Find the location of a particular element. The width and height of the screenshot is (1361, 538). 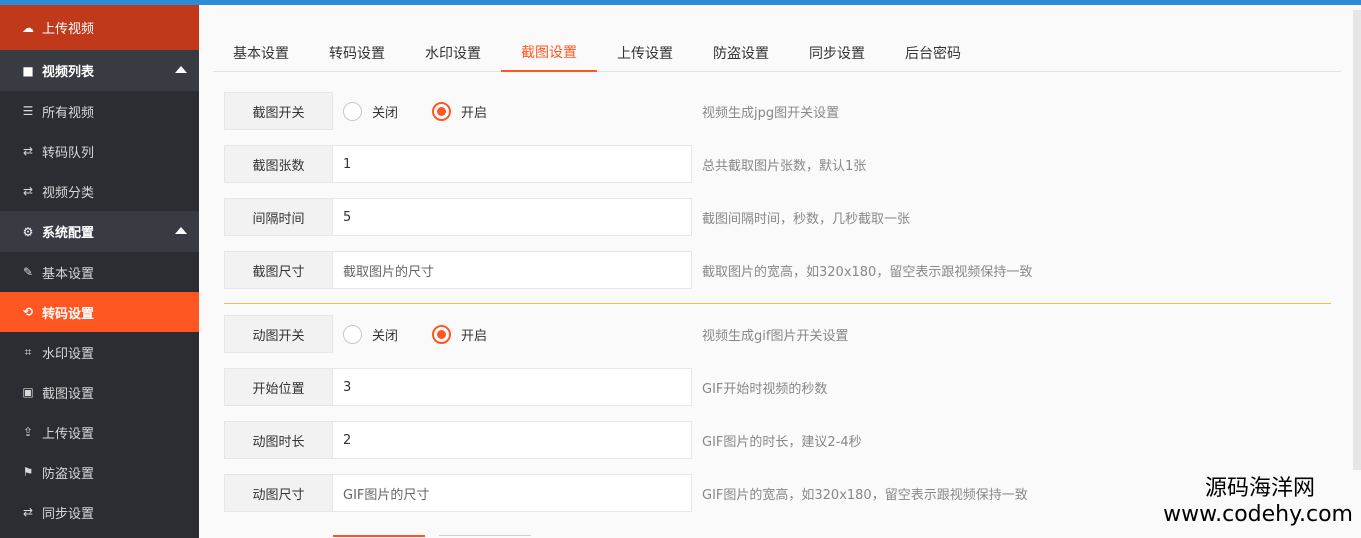

form-row-start-position: 开始位置 3 GIF开始时视频的秒数 is located at coordinates (525, 387).